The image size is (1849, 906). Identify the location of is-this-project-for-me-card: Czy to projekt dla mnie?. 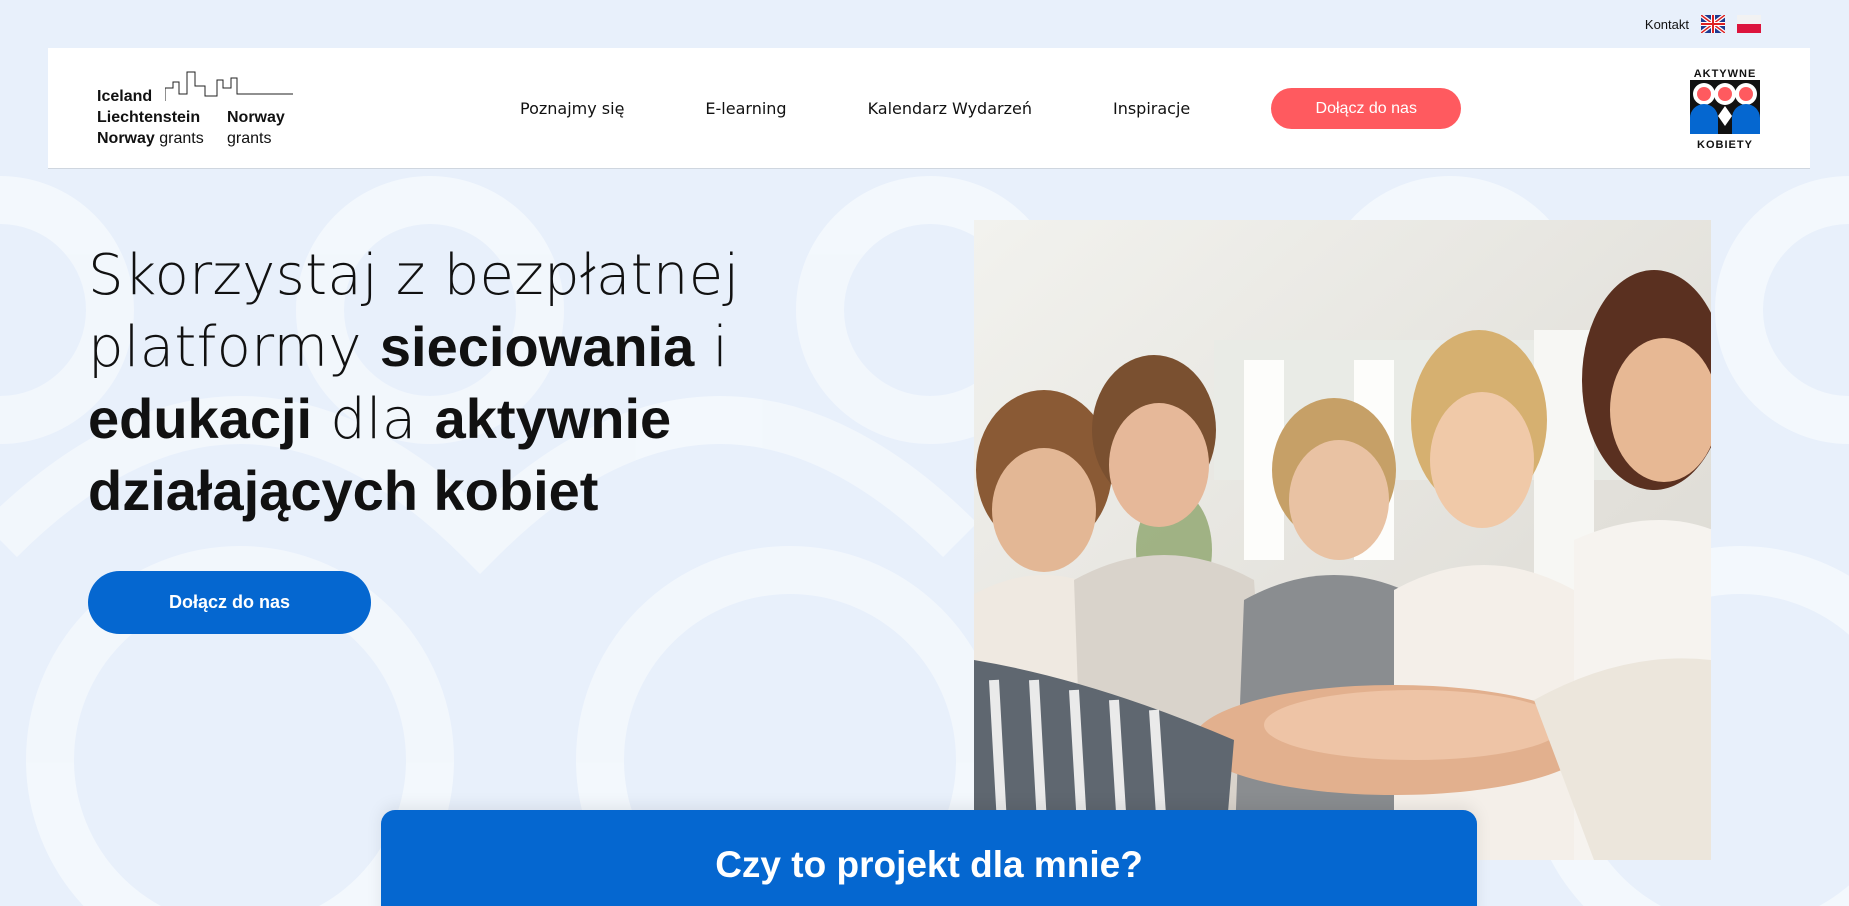
(929, 858).